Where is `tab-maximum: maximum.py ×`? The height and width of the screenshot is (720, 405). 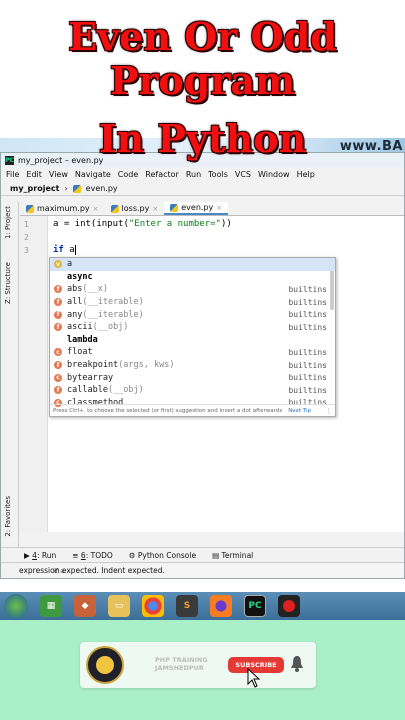 tab-maximum: maximum.py × is located at coordinates (62, 208).